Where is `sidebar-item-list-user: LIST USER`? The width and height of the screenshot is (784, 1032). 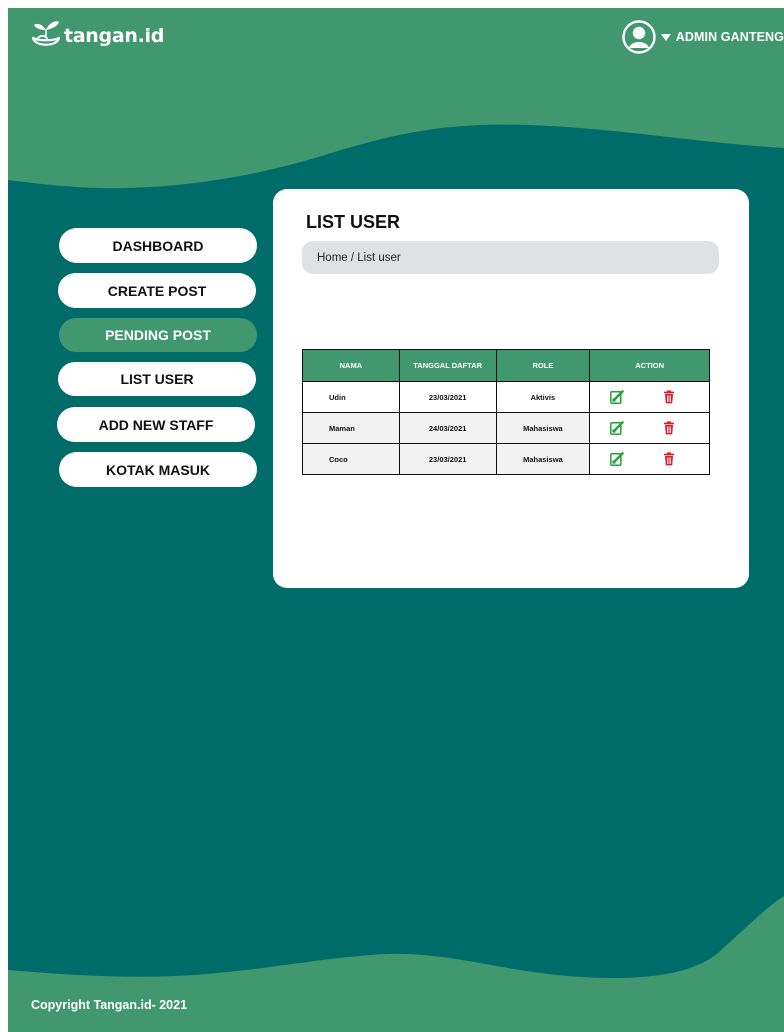 sidebar-item-list-user: LIST USER is located at coordinates (157, 379).